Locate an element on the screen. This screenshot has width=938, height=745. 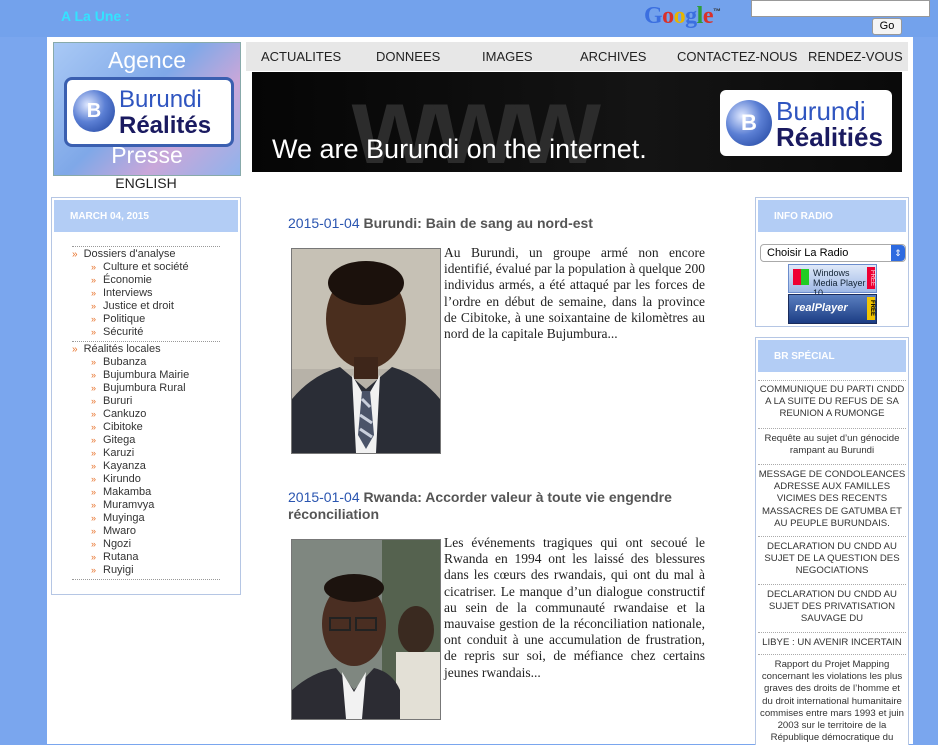
logo-brand-box: B Burundi Réalités is located at coordinates (149, 112).